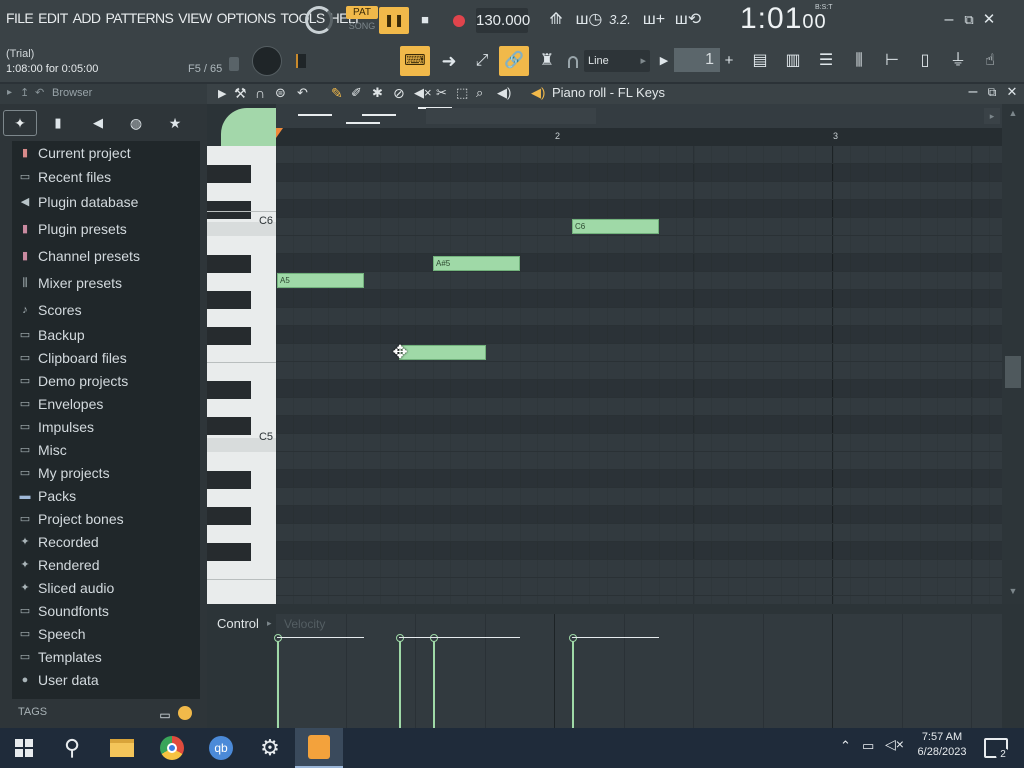  What do you see at coordinates (514, 61) in the screenshot?
I see `link-button: 🔗` at bounding box center [514, 61].